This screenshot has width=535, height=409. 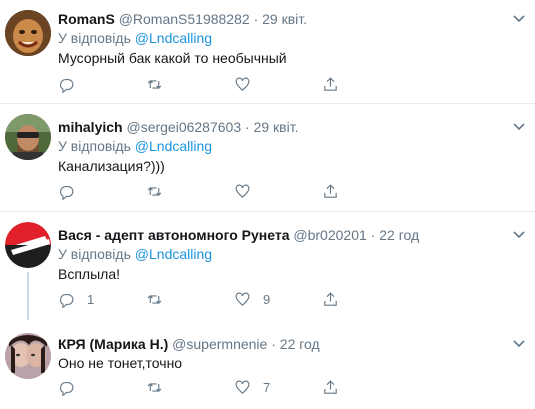 I want to click on tweet-header: mihalyich @sergei06287603 · 29 квіт., so click(x=178, y=127).